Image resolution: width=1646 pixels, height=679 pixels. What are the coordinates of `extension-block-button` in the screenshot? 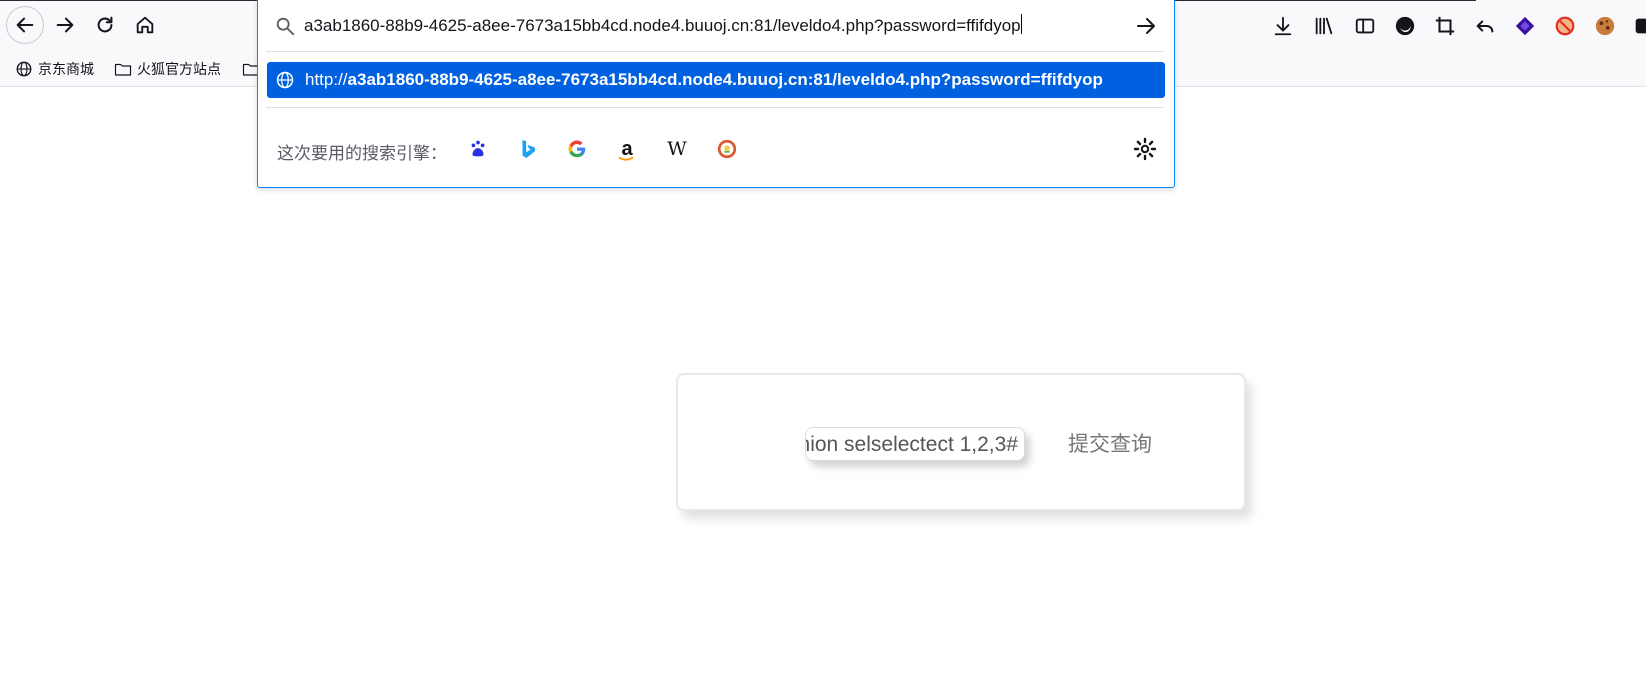 It's located at (1565, 26).